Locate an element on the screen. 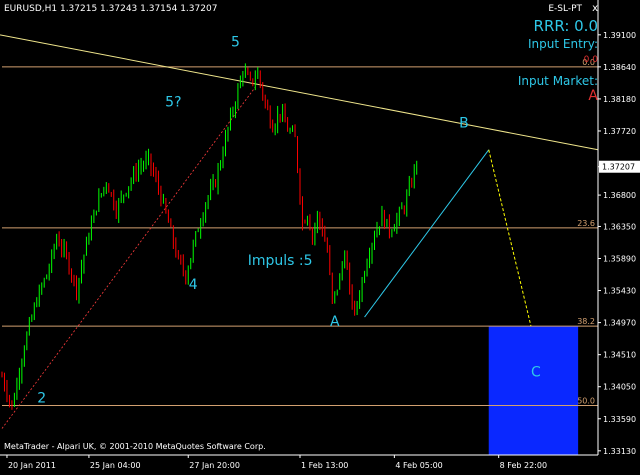 The height and width of the screenshot is (475, 640). sl-value: 0.0 is located at coordinates (590, 60).